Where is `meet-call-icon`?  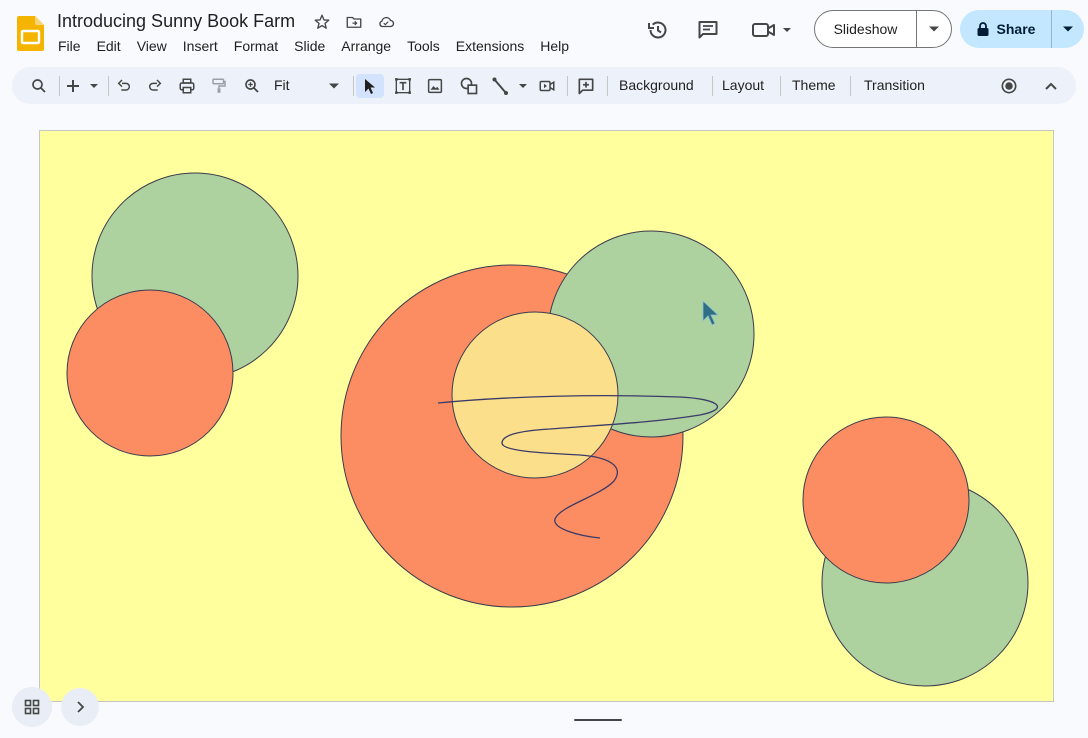
meet-call-icon is located at coordinates (772, 30).